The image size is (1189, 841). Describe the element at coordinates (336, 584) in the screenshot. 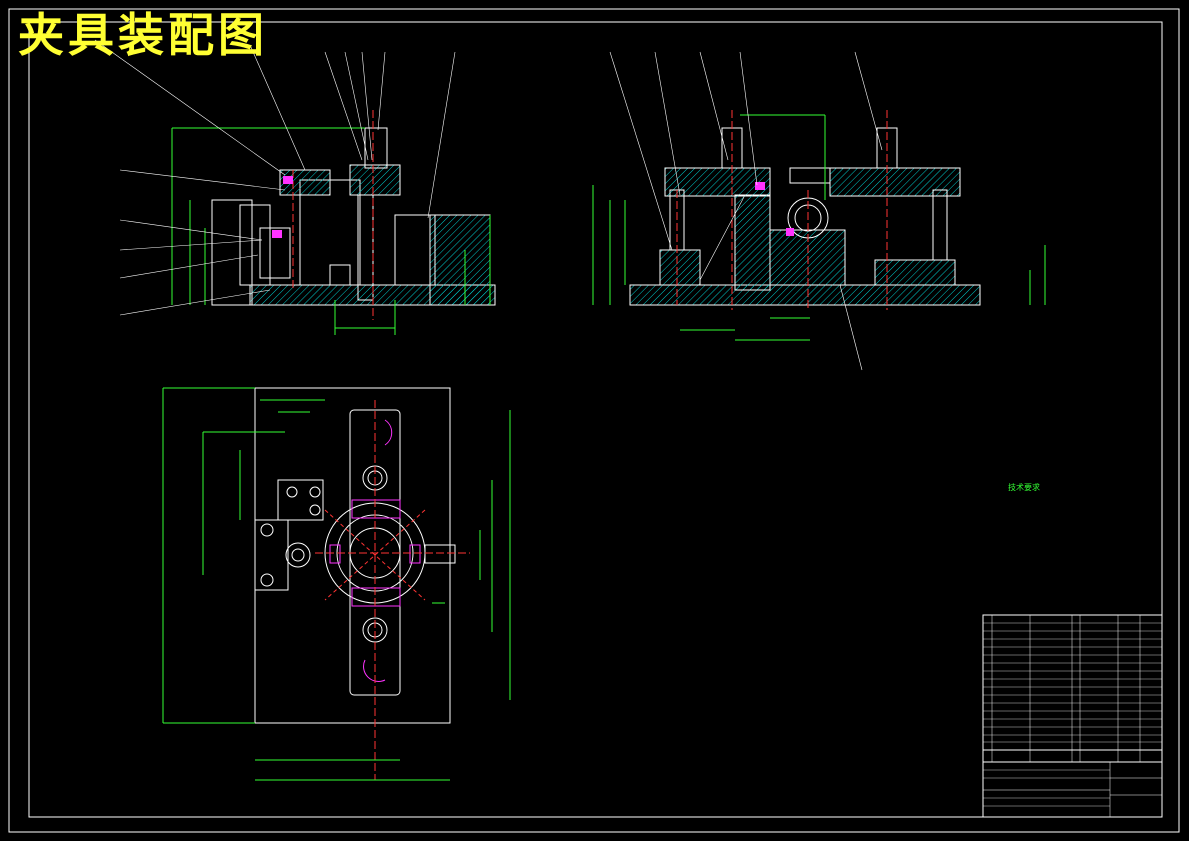

I see `top-view` at that location.